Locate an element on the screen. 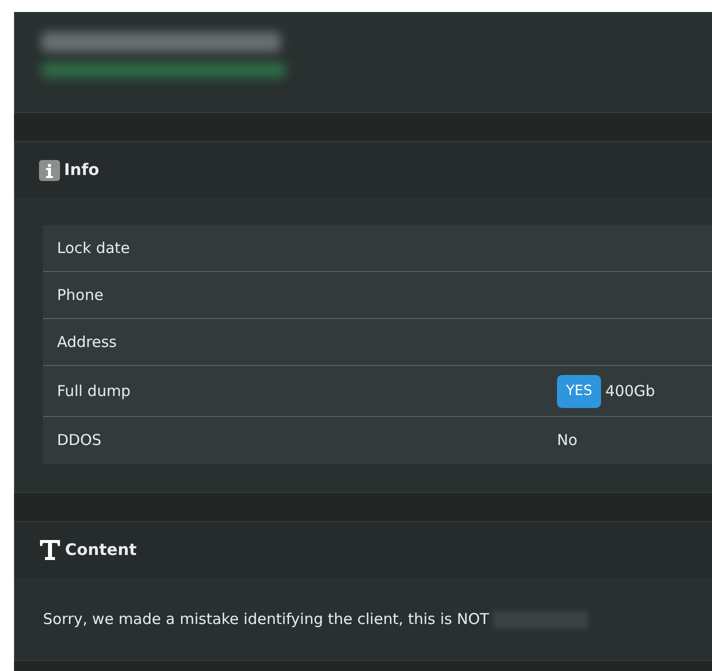 Image resolution: width=712 pixels, height=671 pixels. message-text: Sorry, we made a mistake identifying the client, this is NOT is located at coordinates (266, 619).